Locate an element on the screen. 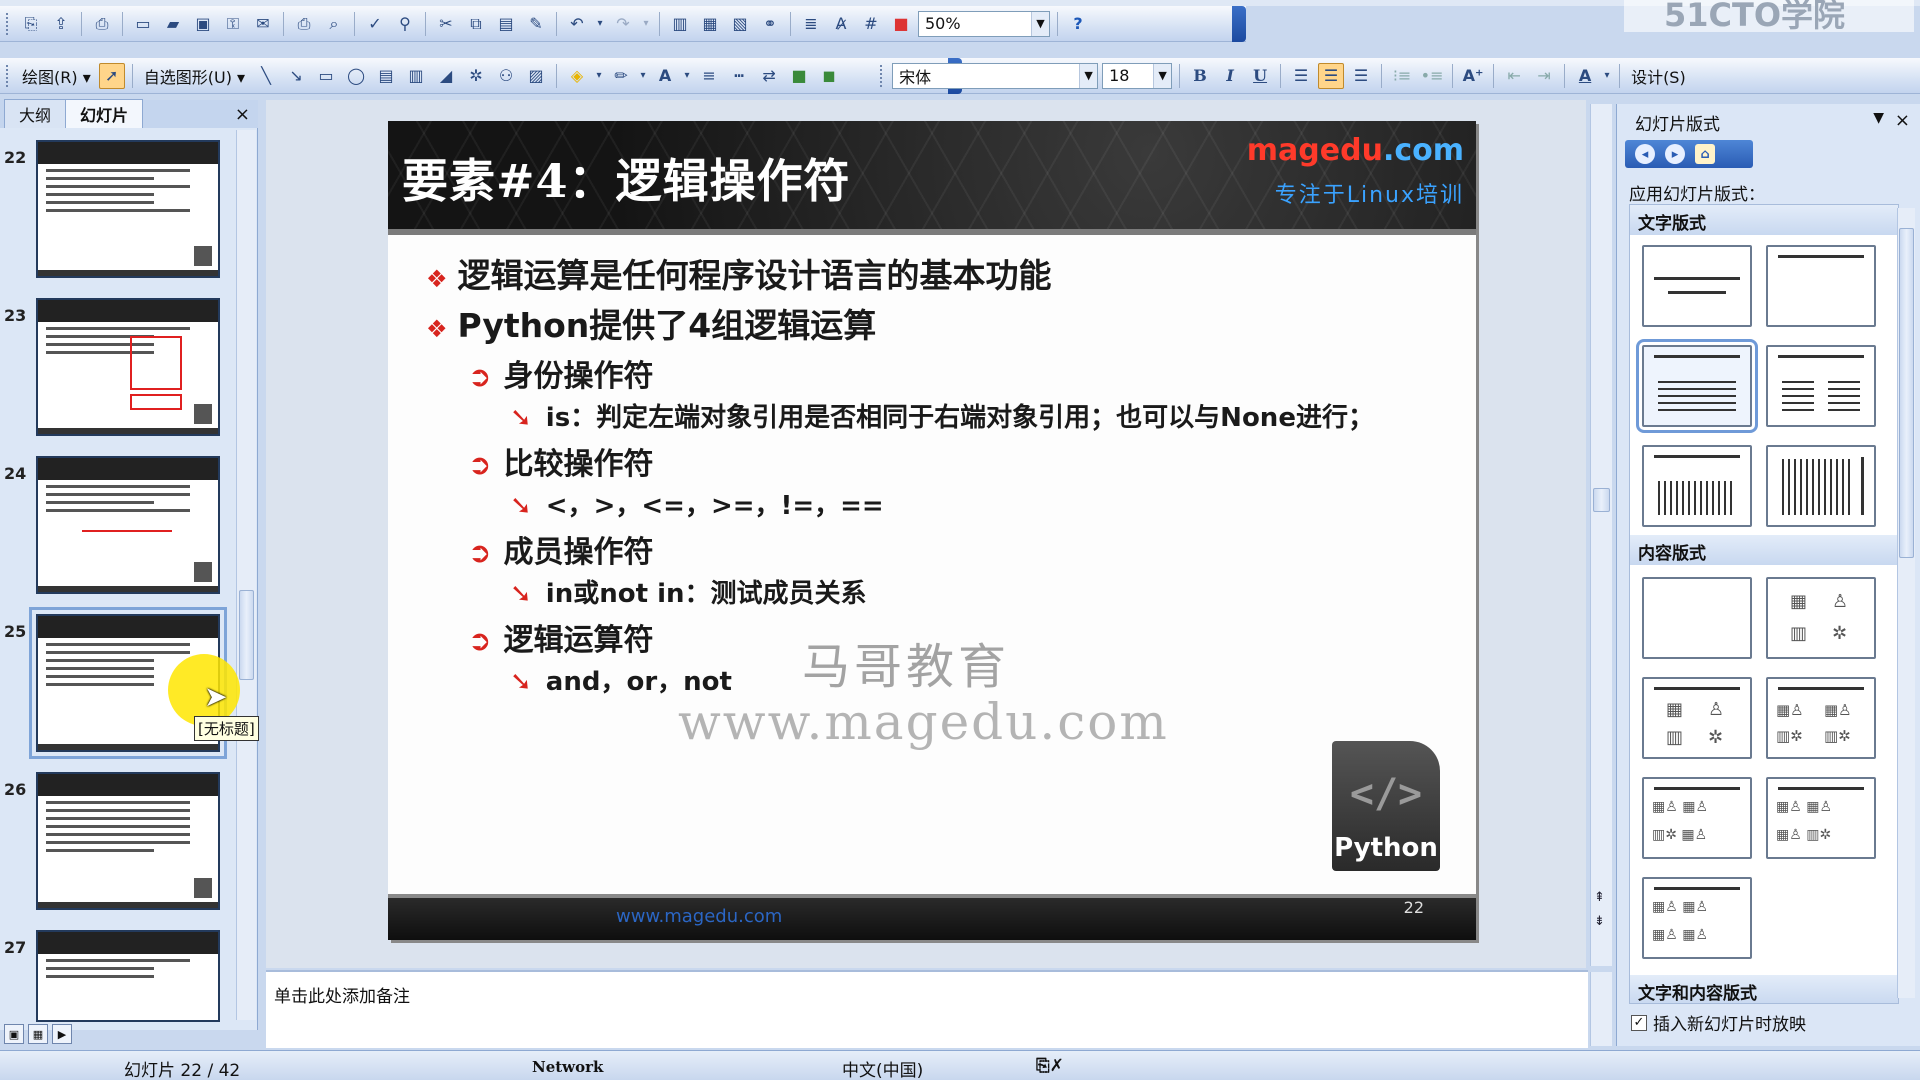  bullet-l2: ➲ 比较操作符 is located at coordinates (560, 461).